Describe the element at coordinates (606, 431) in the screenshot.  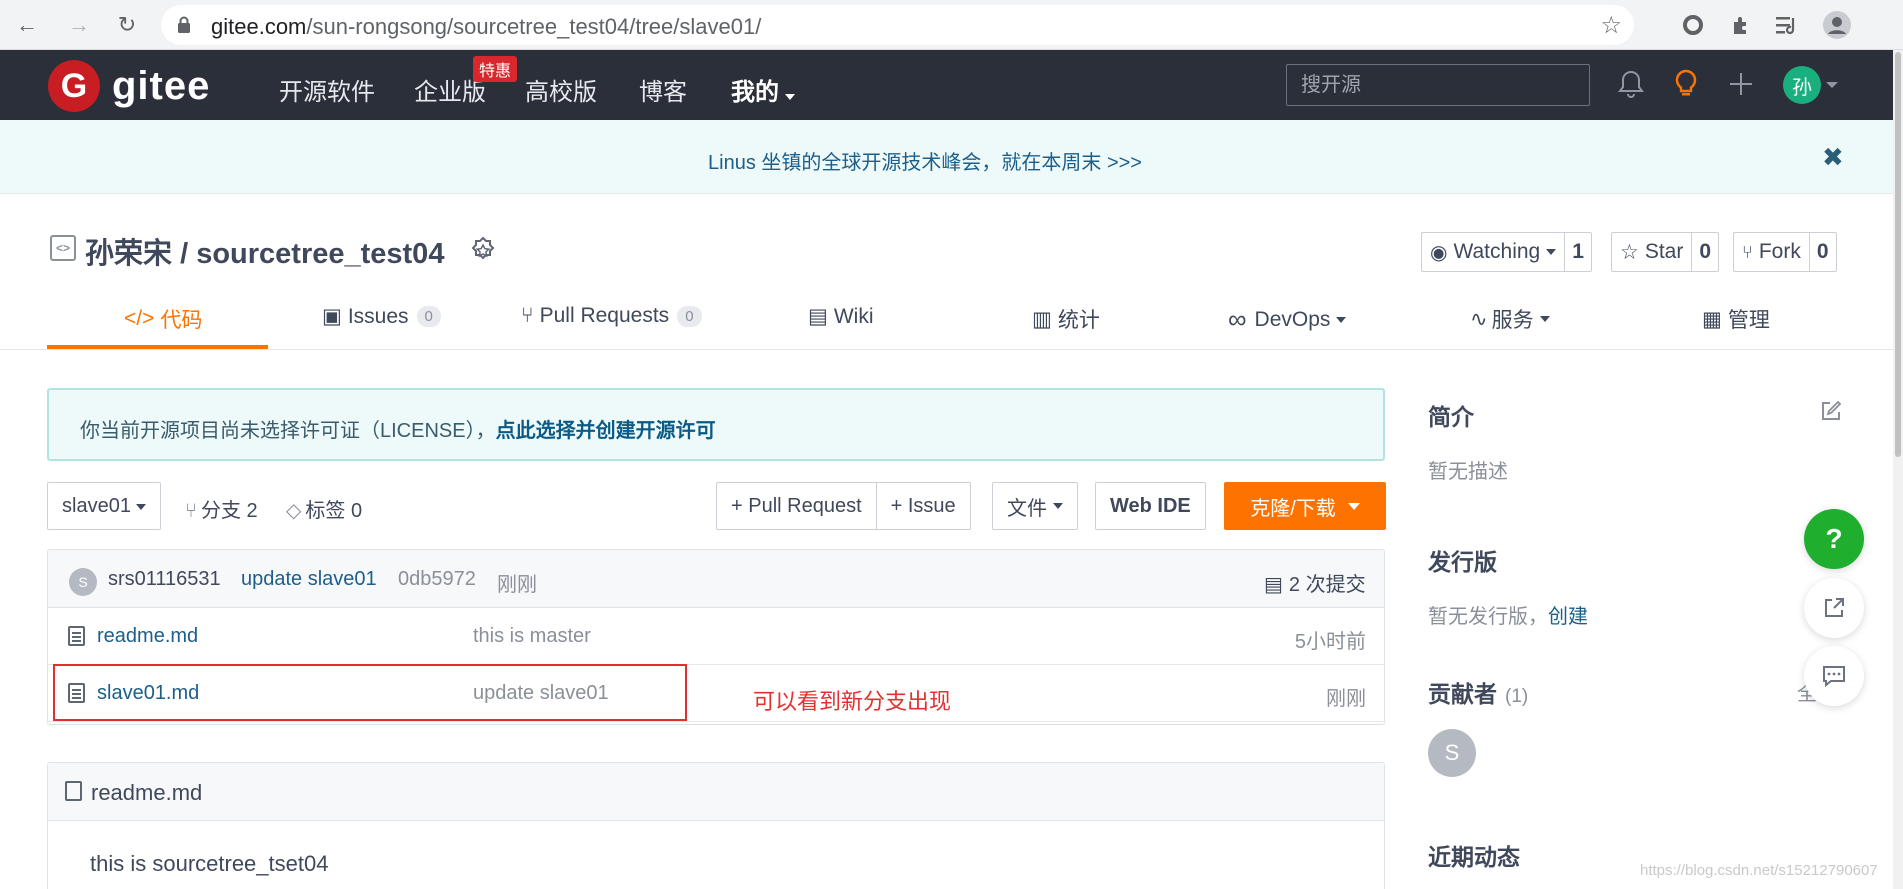
I see `license-create-link: 点此选择并创建开源许可` at that location.